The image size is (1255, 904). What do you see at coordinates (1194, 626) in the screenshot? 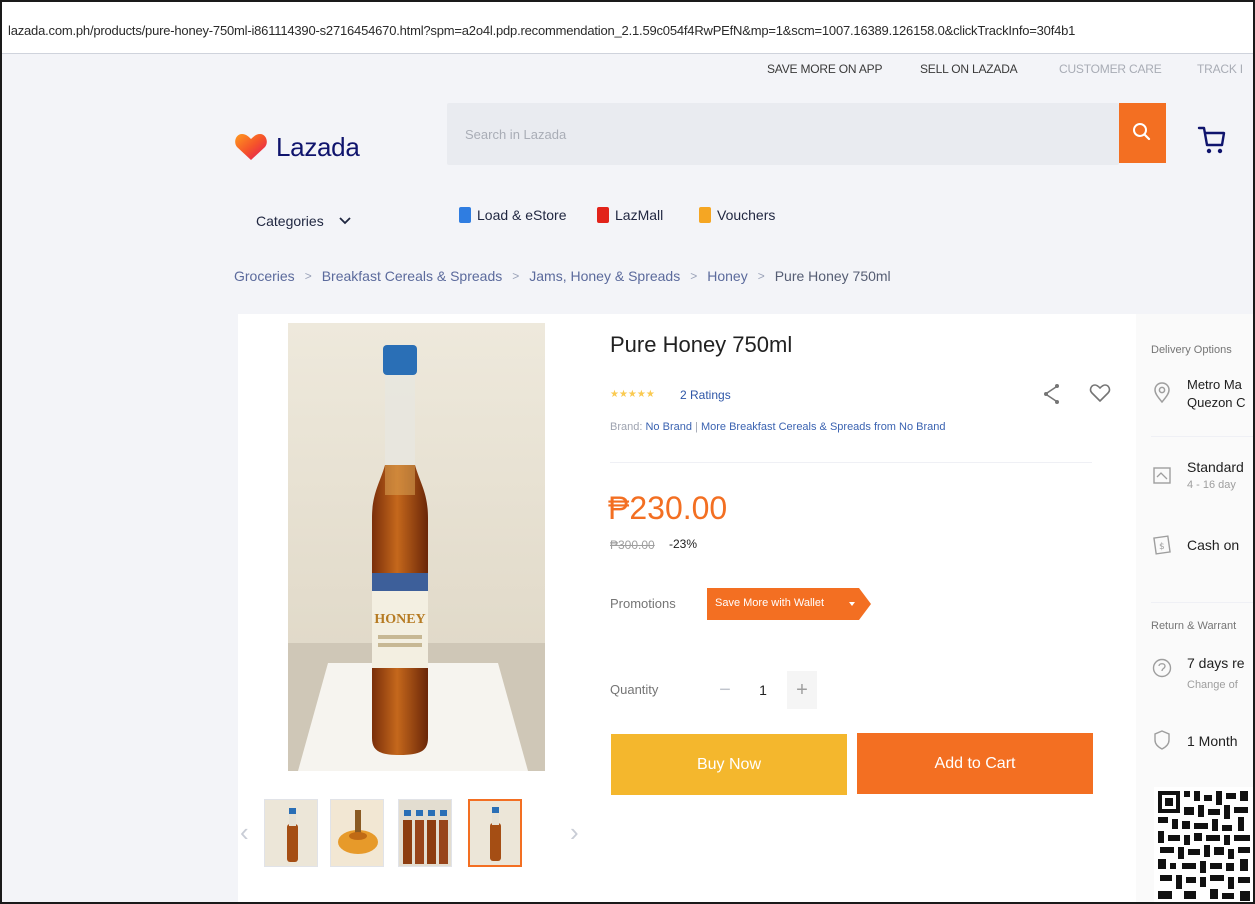
I see `return-warranty-label: Return & Warrant` at bounding box center [1194, 626].